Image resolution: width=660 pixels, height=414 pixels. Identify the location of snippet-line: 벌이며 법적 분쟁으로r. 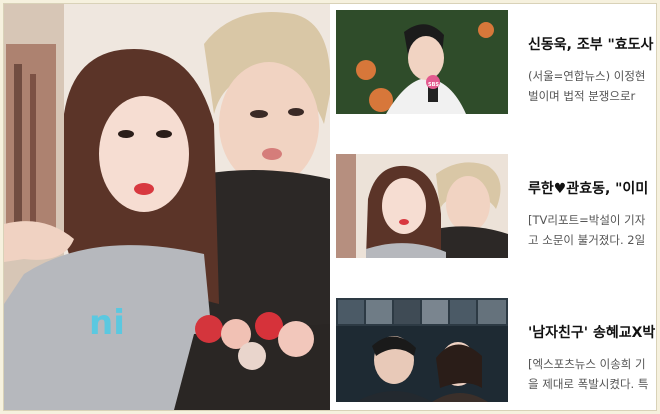
(582, 96).